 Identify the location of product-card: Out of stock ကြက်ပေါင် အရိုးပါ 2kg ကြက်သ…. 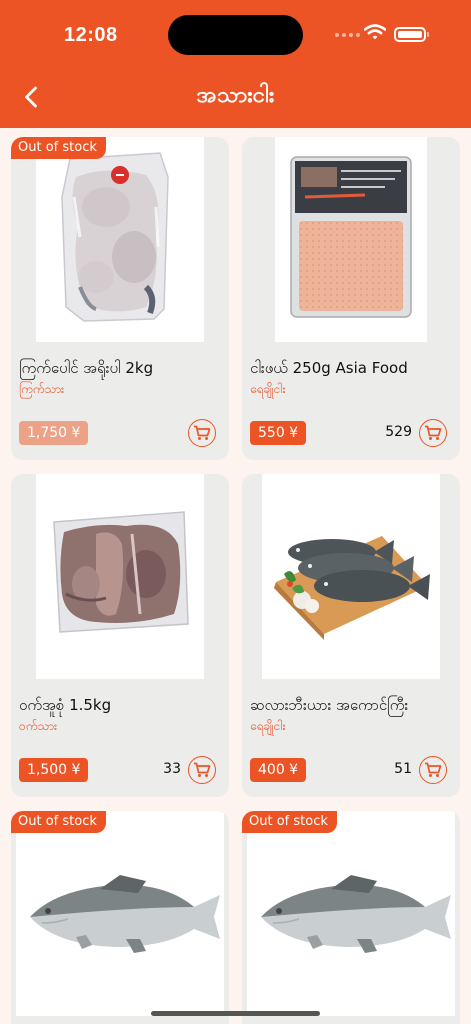
(120, 298).